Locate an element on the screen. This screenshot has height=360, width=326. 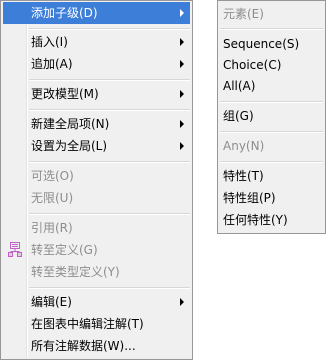
submenu-item-sequence: Sequence(S) is located at coordinates (271, 44).